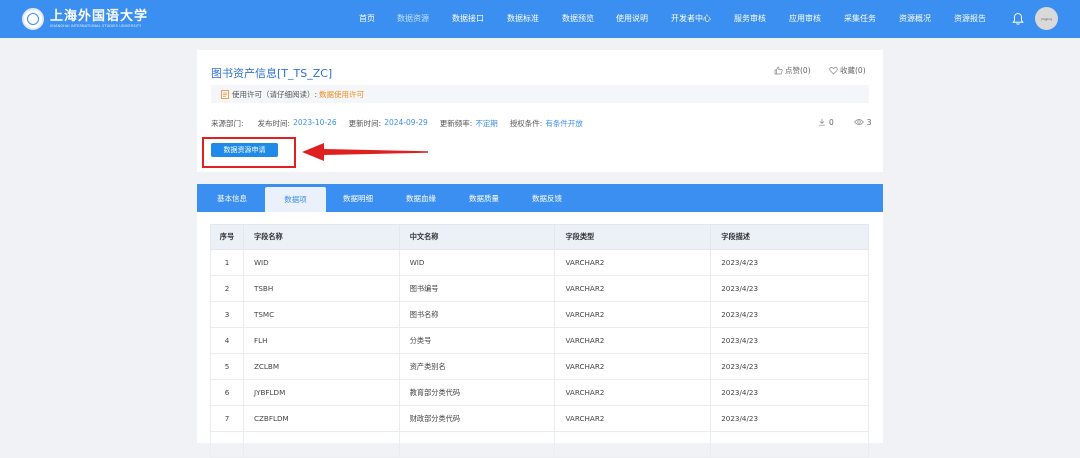 Image resolution: width=1080 pixels, height=458 pixels. What do you see at coordinates (477, 340) in the screenshot?
I see `cell-chinese-name: 分类号` at bounding box center [477, 340].